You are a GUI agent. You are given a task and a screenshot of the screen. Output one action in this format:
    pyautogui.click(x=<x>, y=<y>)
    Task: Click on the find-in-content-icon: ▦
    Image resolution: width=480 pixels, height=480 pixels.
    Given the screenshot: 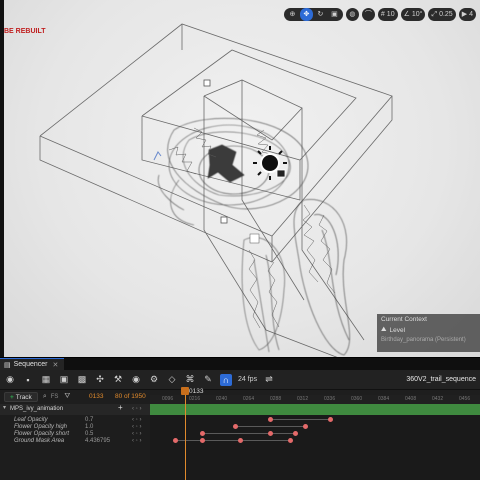 What is the action you would take?
    pyautogui.click(x=46, y=380)
    